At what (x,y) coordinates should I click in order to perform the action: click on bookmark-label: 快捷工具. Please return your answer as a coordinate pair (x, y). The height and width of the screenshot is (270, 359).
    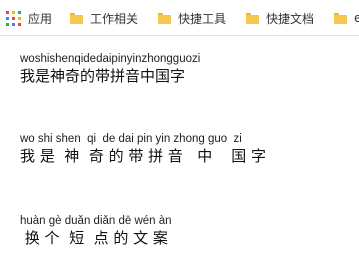
    Looking at the image, I should click on (202, 18).